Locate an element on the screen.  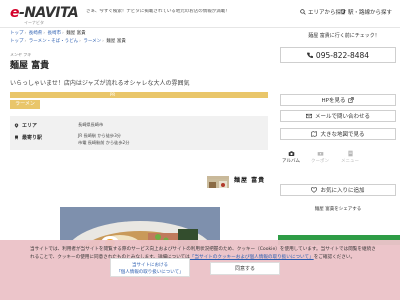
station-line-1: JR 長崎駅 から徒歩3分 is located at coordinates (99, 135).